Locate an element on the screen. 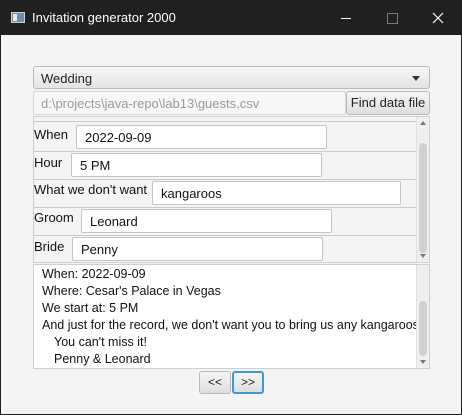 The image size is (462, 415). maximize-button is located at coordinates (392, 18).